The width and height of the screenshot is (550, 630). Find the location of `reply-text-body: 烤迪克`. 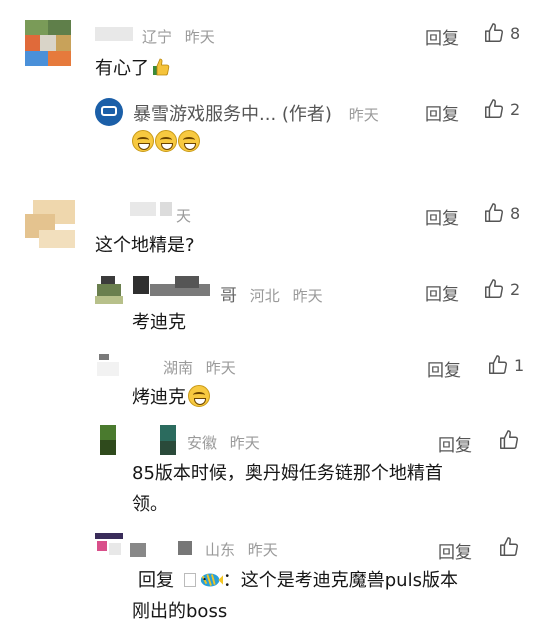

reply-text-body: 烤迪克 is located at coordinates (159, 397).